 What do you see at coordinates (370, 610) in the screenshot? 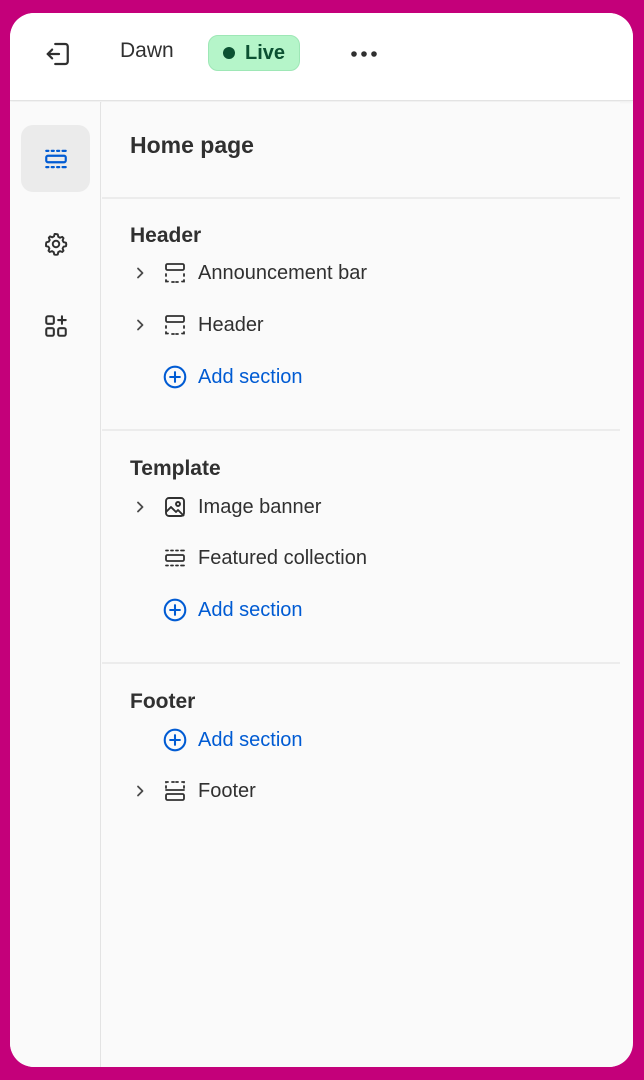
I see `add-section-button-template: Add section` at bounding box center [370, 610].